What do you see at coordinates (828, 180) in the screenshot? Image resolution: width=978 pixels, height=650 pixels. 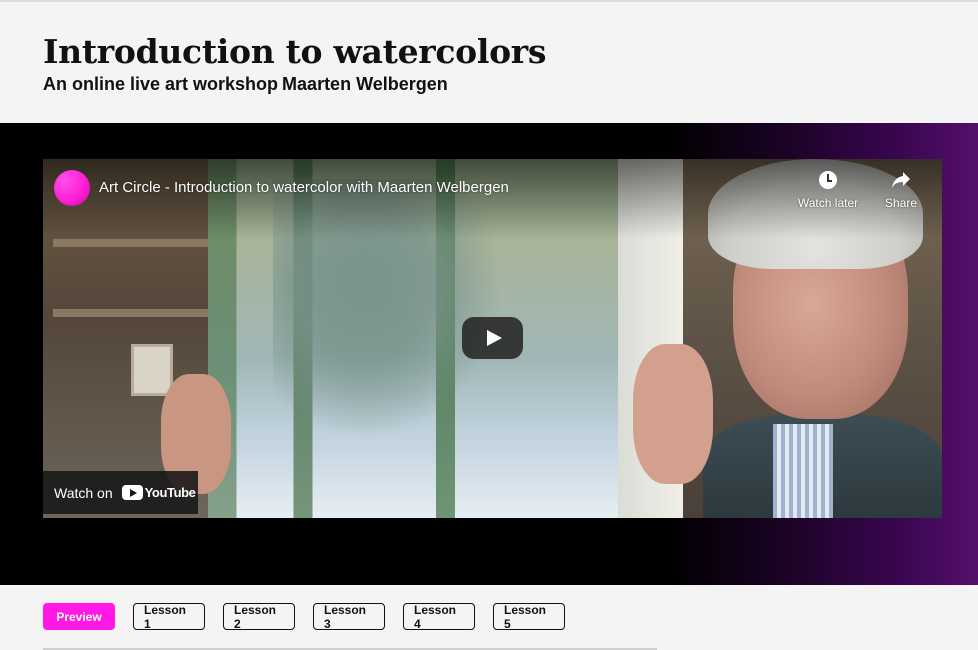 I see `clock-icon` at bounding box center [828, 180].